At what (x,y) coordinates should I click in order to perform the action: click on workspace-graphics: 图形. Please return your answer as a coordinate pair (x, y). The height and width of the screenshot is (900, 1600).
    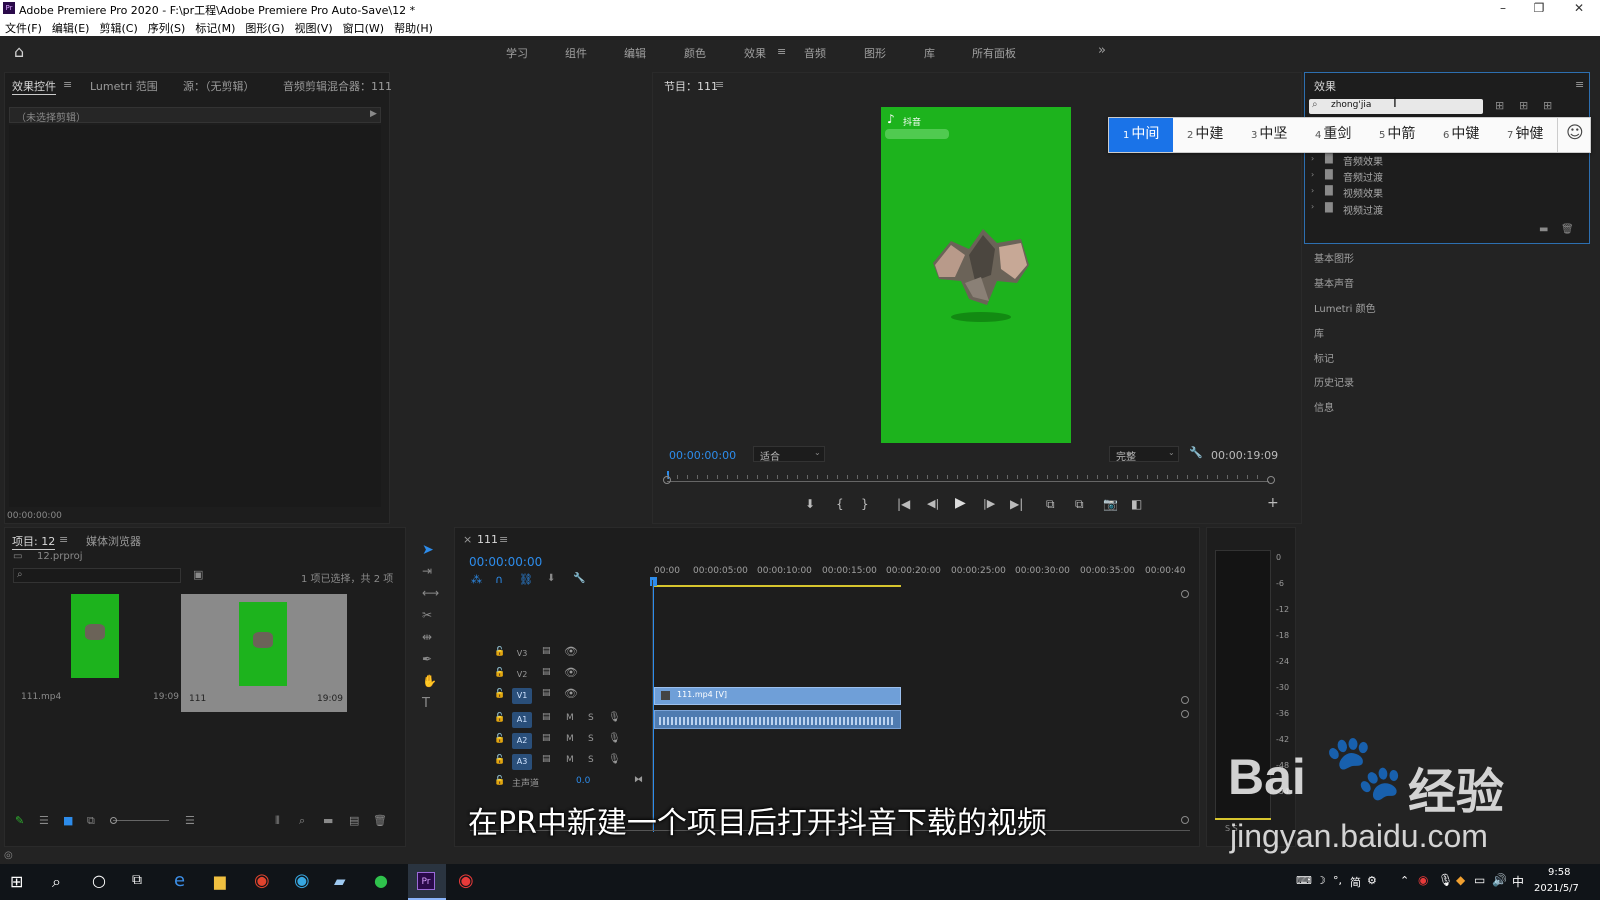
    Looking at the image, I should click on (875, 53).